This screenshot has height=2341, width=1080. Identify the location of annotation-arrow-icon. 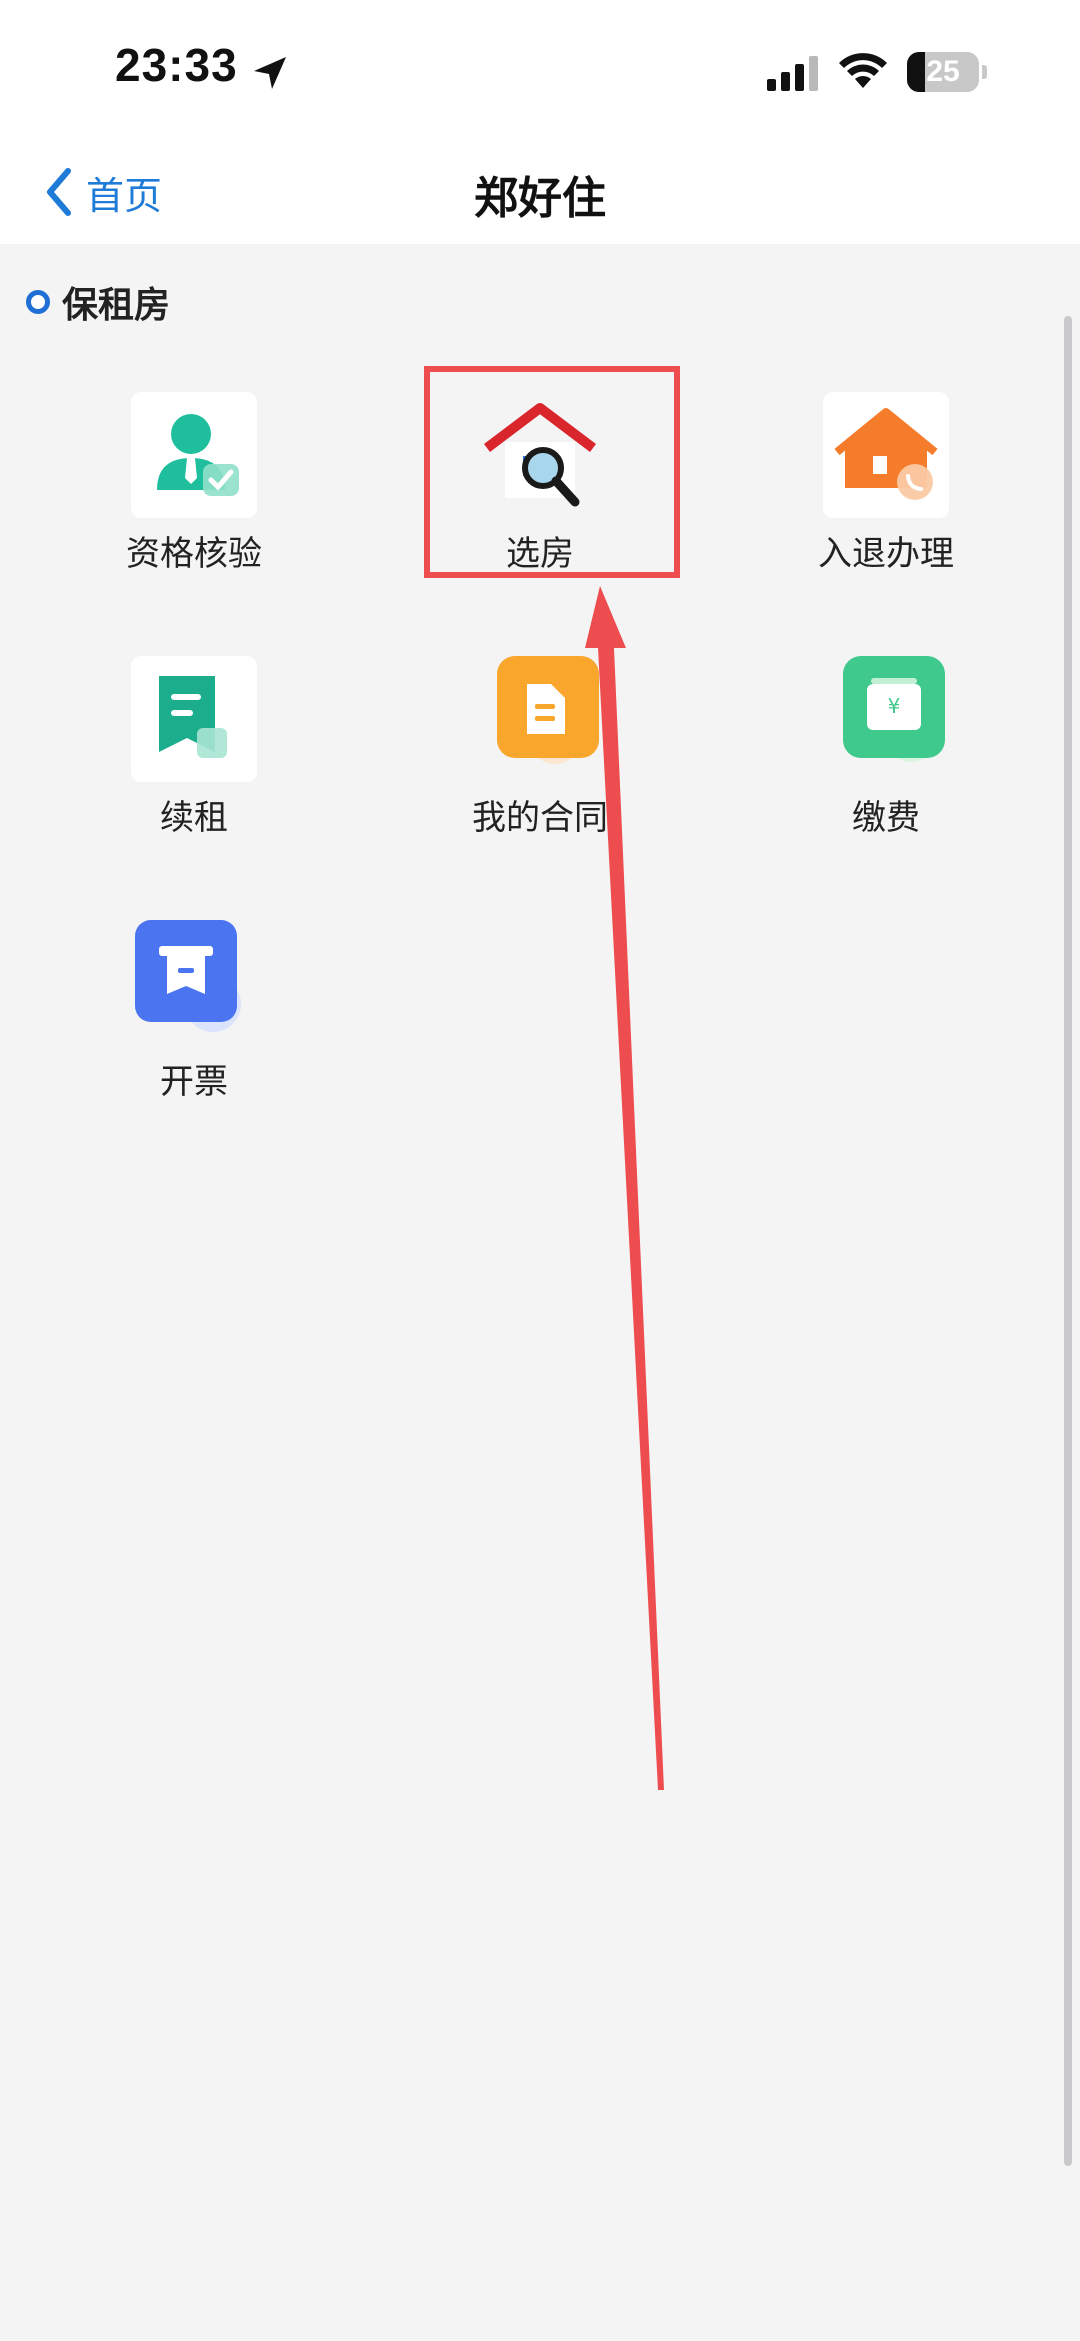
(624, 1188).